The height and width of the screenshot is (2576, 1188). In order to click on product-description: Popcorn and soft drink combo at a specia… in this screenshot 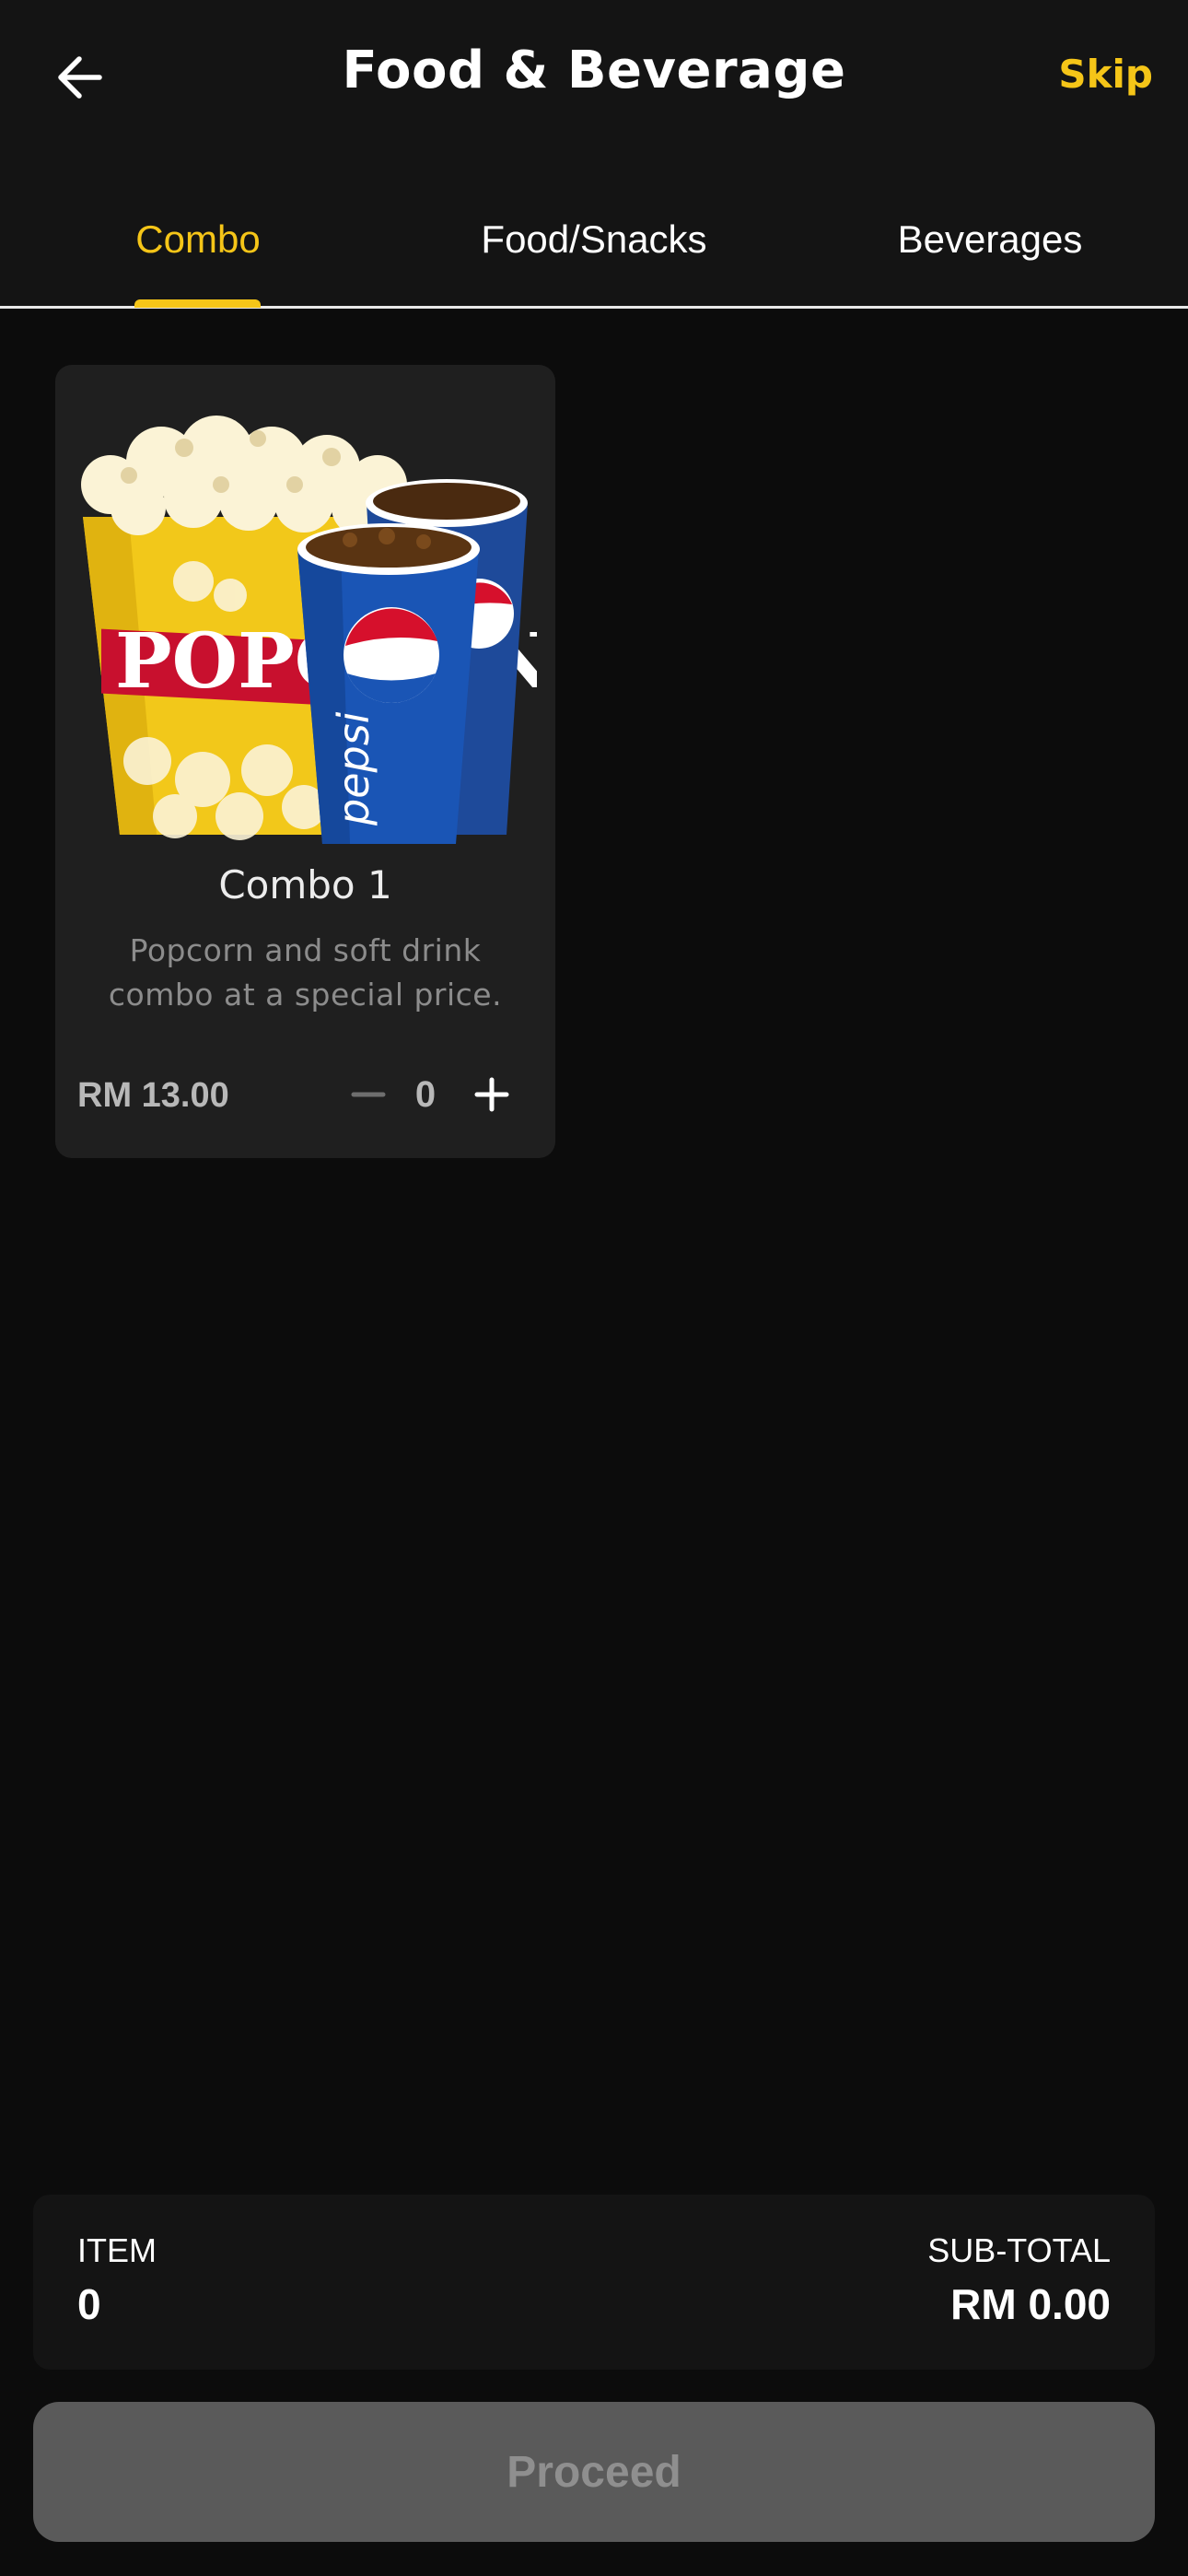, I will do `click(305, 972)`.